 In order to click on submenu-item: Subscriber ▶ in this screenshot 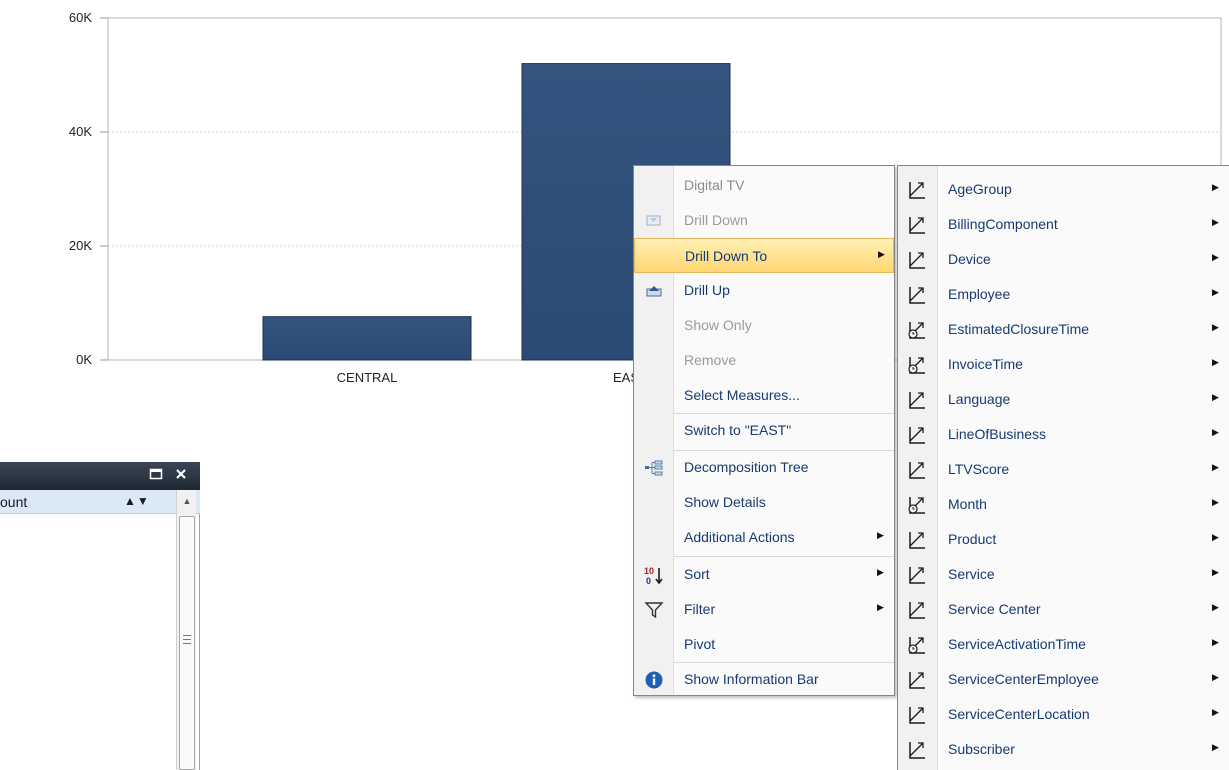, I will do `click(1063, 749)`.